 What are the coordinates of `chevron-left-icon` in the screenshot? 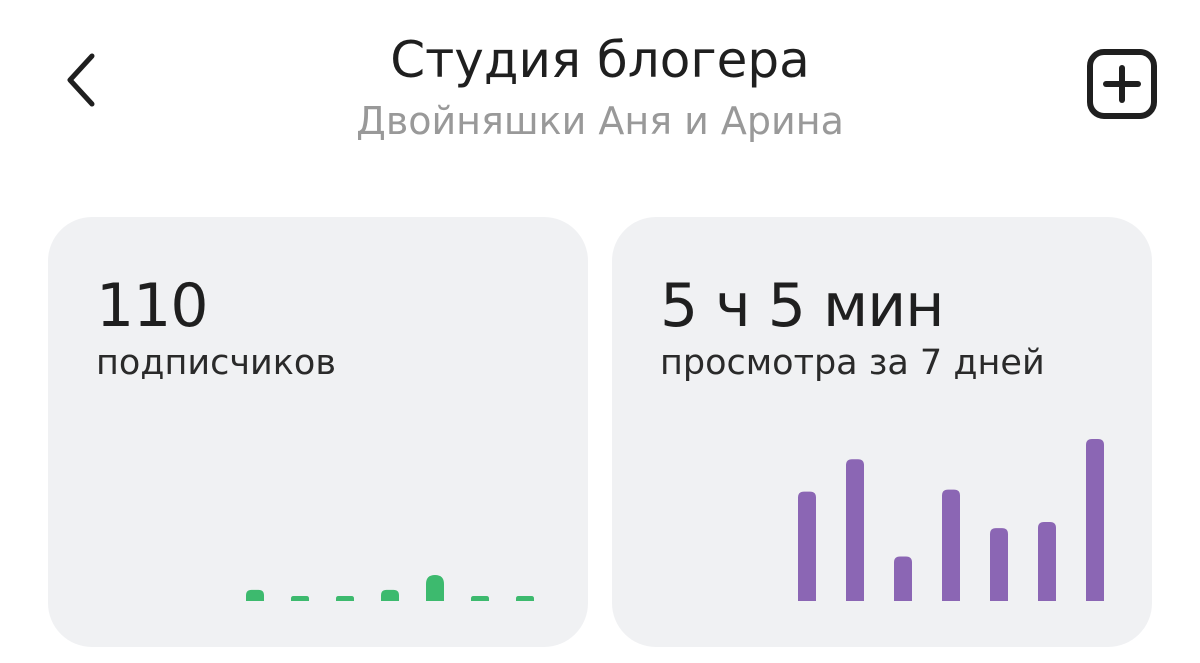 It's located at (81, 80).